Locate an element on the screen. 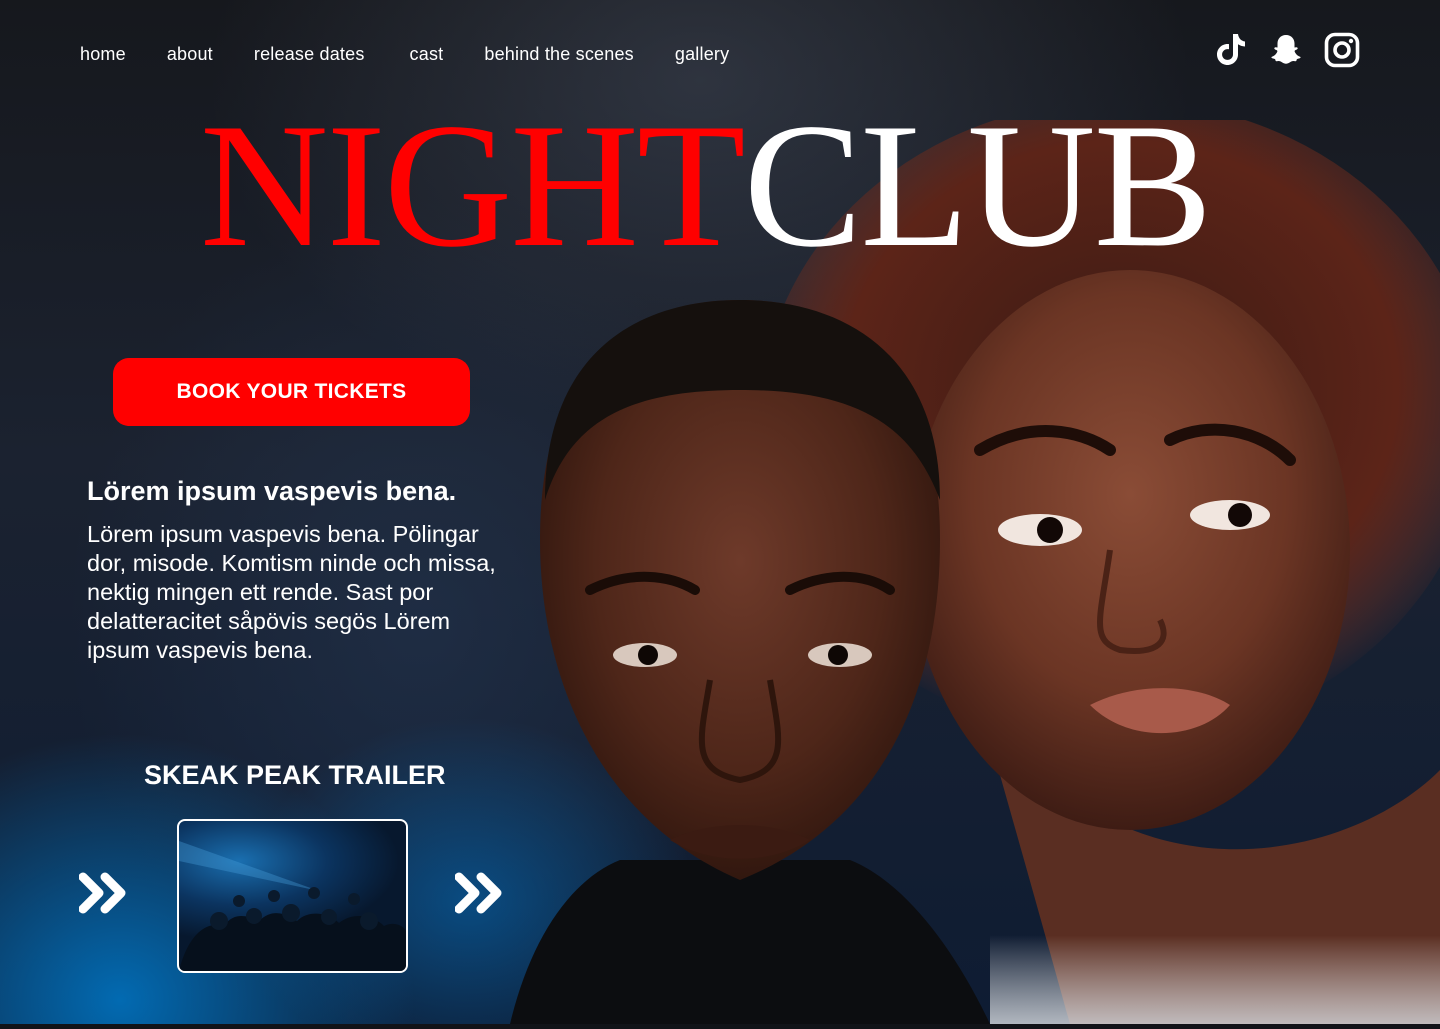  nav-about: about is located at coordinates (190, 54).